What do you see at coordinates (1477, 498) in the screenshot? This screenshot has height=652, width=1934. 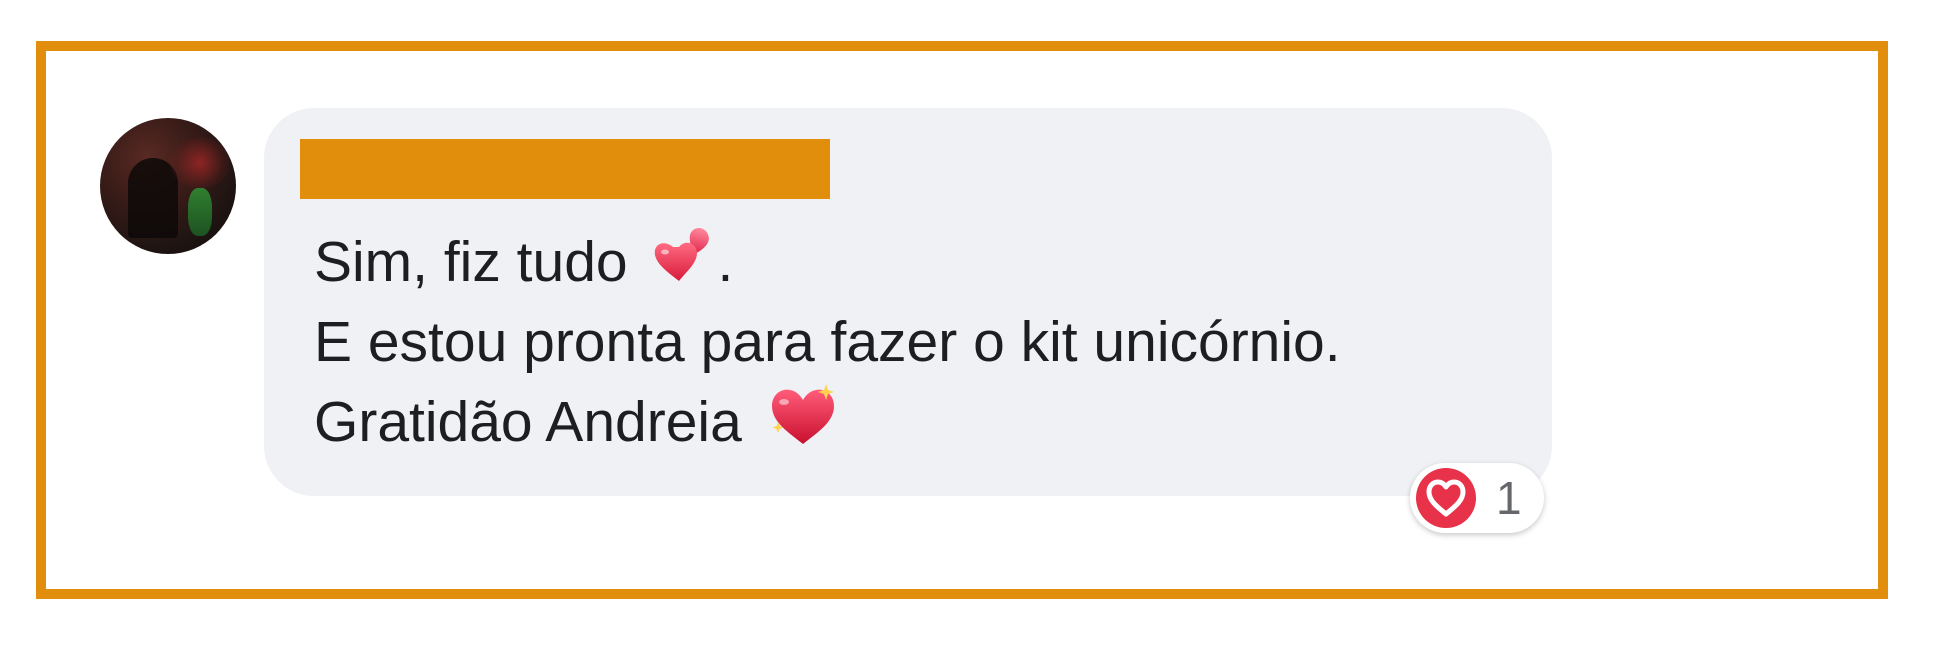 I see `reaction-summary: 1` at bounding box center [1477, 498].